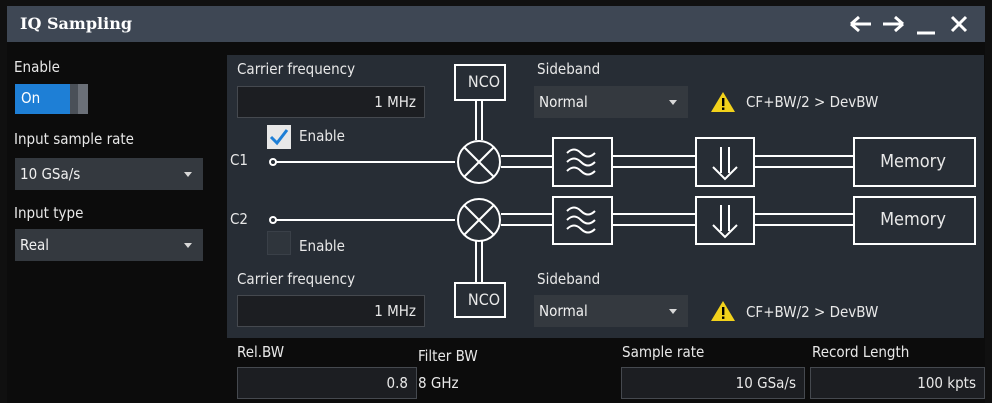 The image size is (992, 403). What do you see at coordinates (51, 99) in the screenshot?
I see `enable-toggle: On` at bounding box center [51, 99].